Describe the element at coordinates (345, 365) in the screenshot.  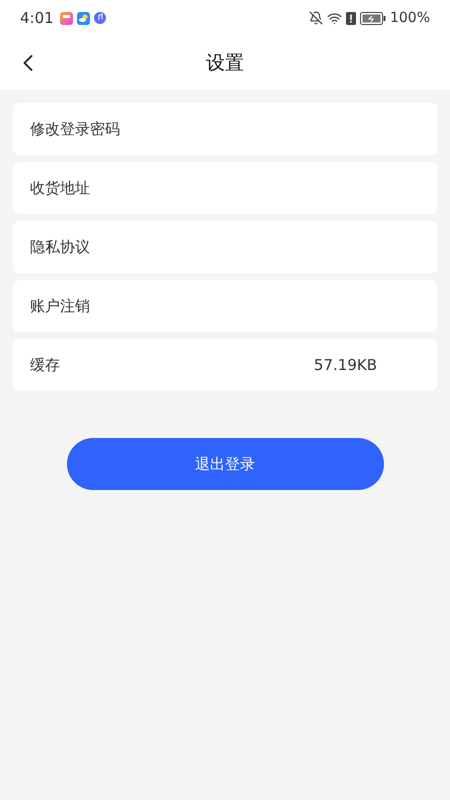
I see `cache-size: 57.19KB` at that location.